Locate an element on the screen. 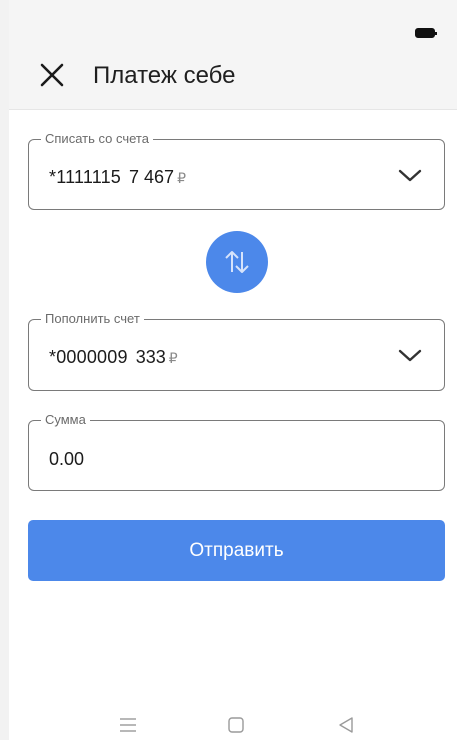  menu-nav-button is located at coordinates (128, 725).